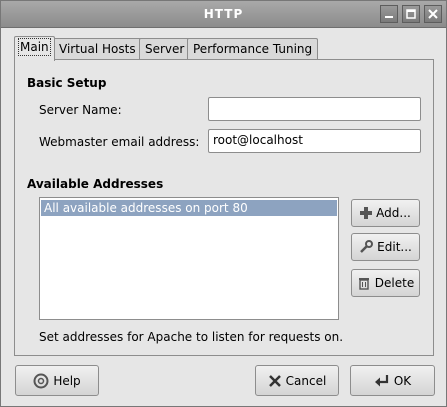  Describe the element at coordinates (297, 380) in the screenshot. I see `cancel-button: Cancel` at that location.